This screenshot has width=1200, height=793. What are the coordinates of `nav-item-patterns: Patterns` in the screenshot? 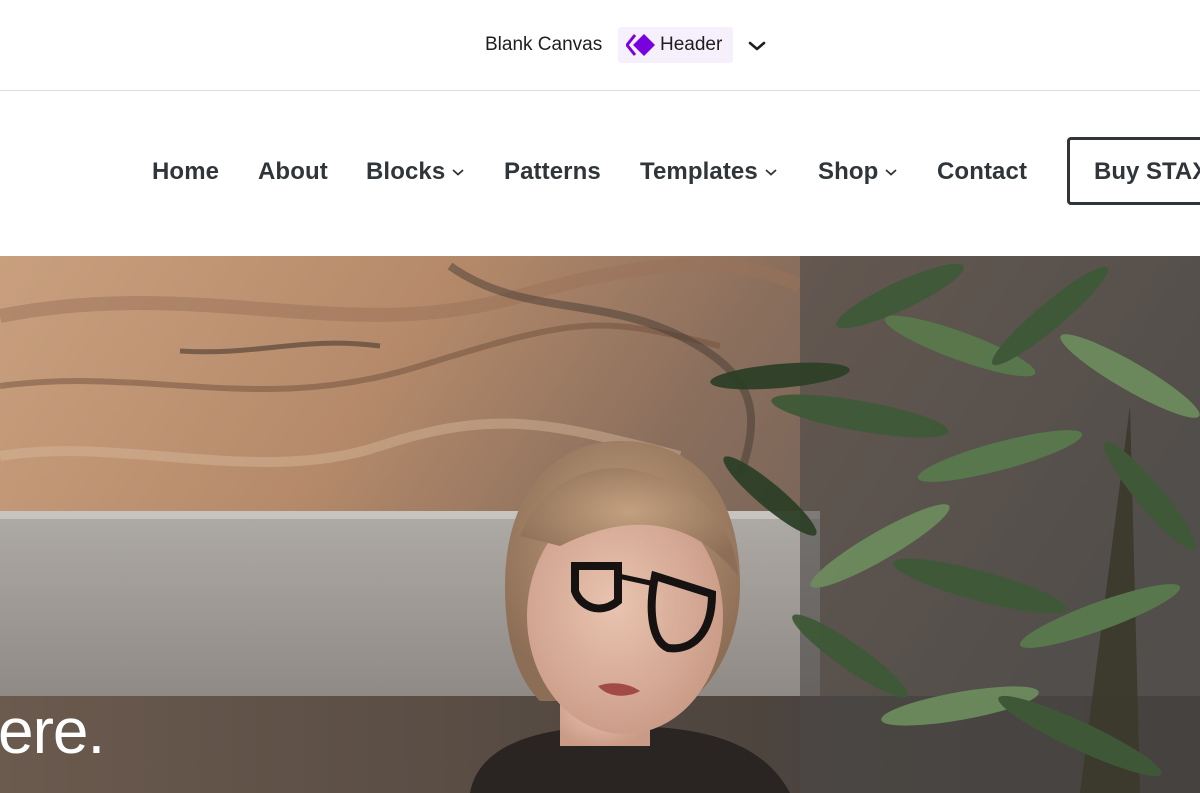 It's located at (552, 172).